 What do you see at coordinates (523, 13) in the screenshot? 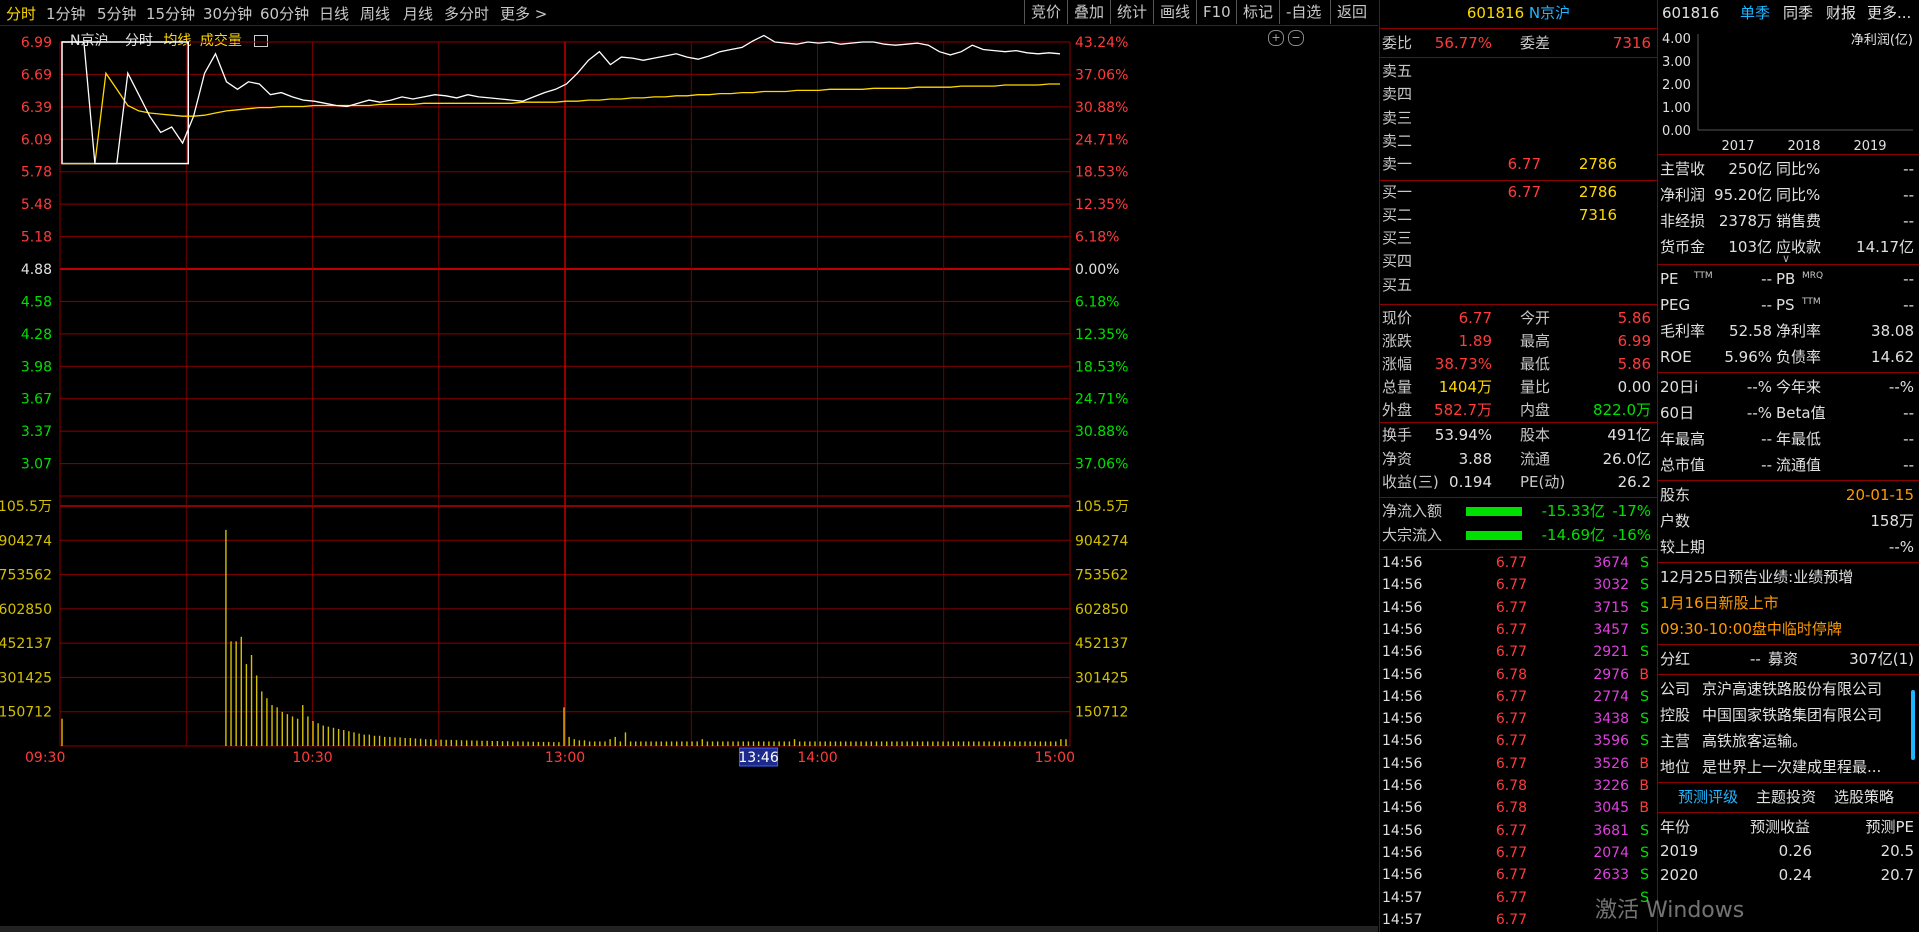
I see `tab-more: 更多 >` at bounding box center [523, 13].